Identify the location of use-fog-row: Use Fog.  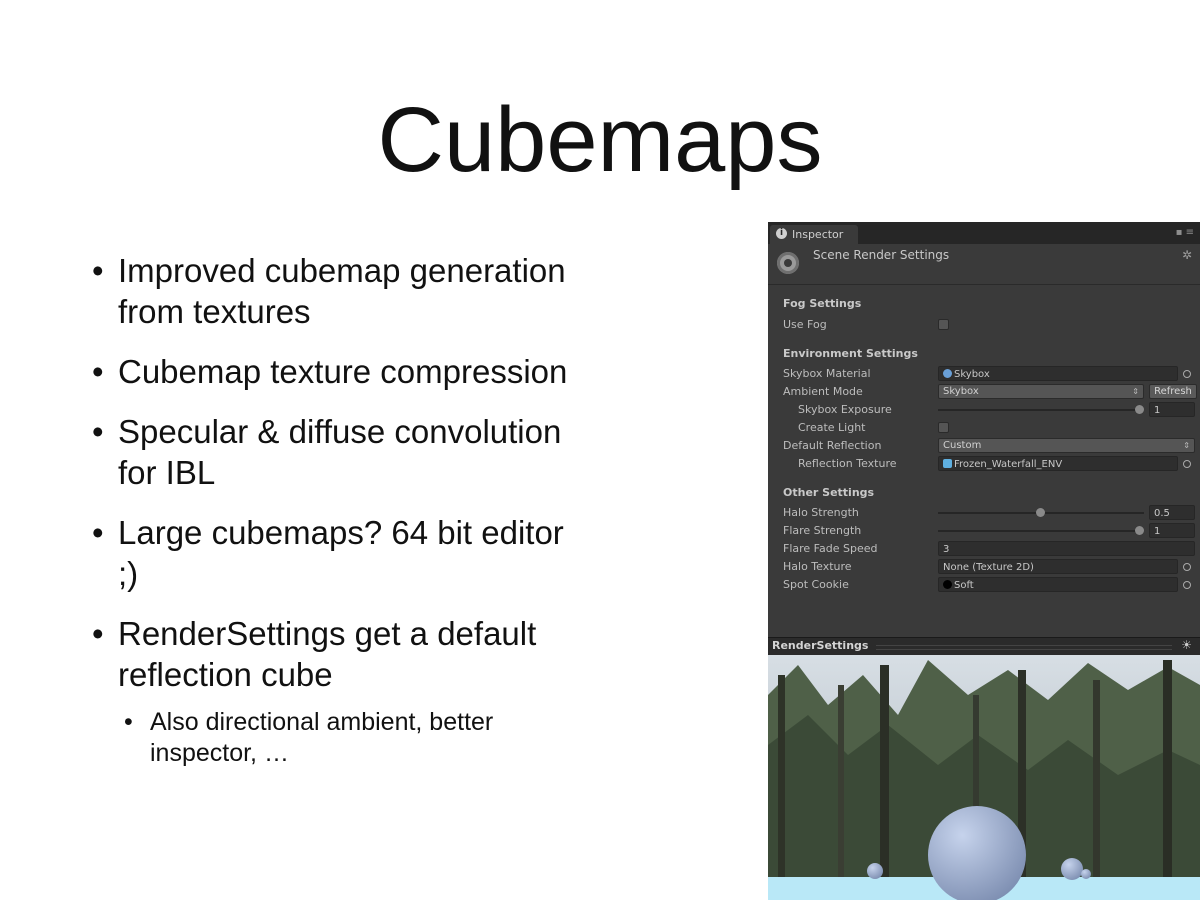
(989, 325).